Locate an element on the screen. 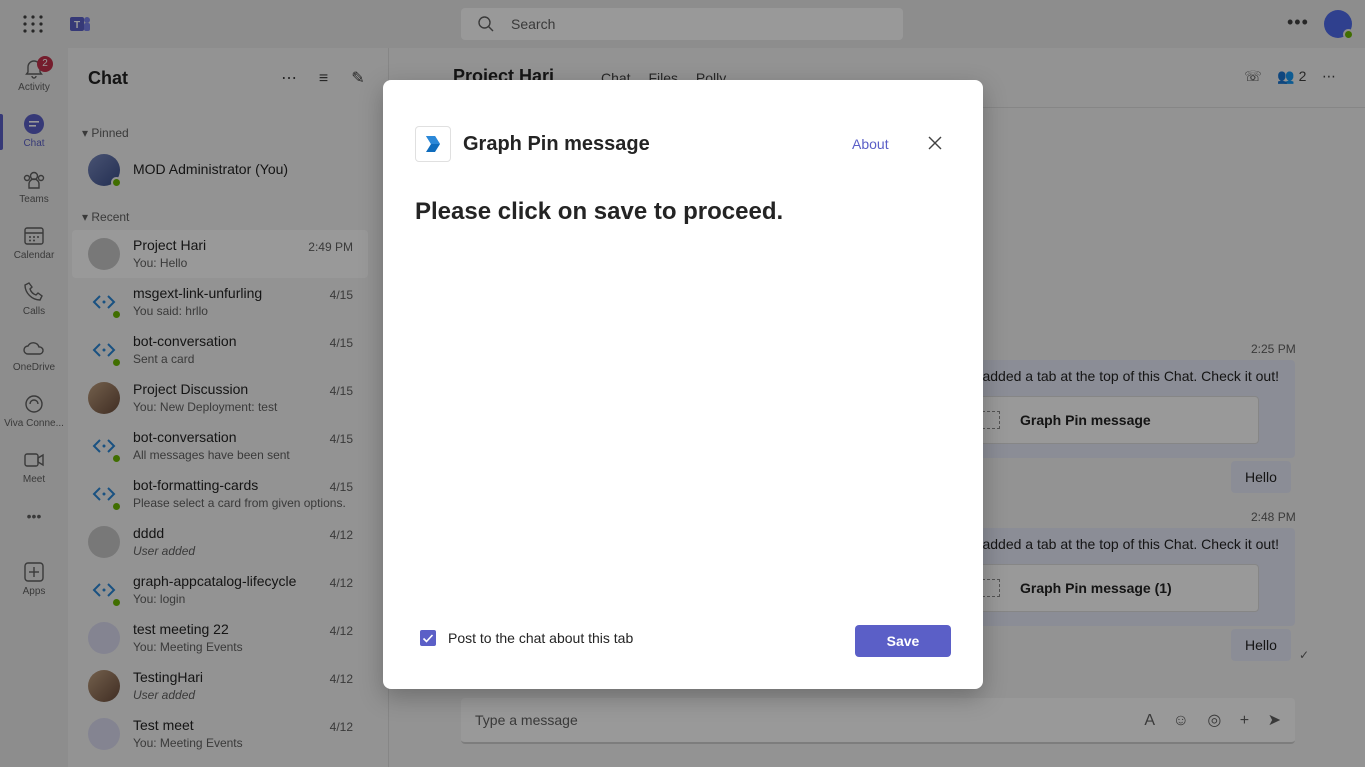 This screenshot has width=1365, height=767. dialog-message: Please click on save to proceed. is located at coordinates (599, 211).